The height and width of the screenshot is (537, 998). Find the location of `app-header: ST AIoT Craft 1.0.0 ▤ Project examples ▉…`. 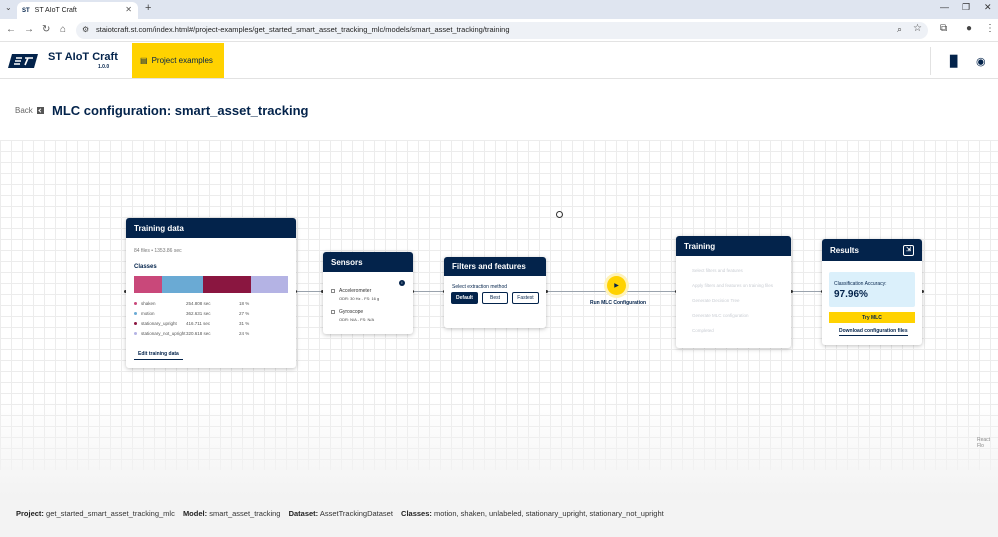

app-header: ST AIoT Craft 1.0.0 ▤ Project examples ▉… is located at coordinates (499, 61).